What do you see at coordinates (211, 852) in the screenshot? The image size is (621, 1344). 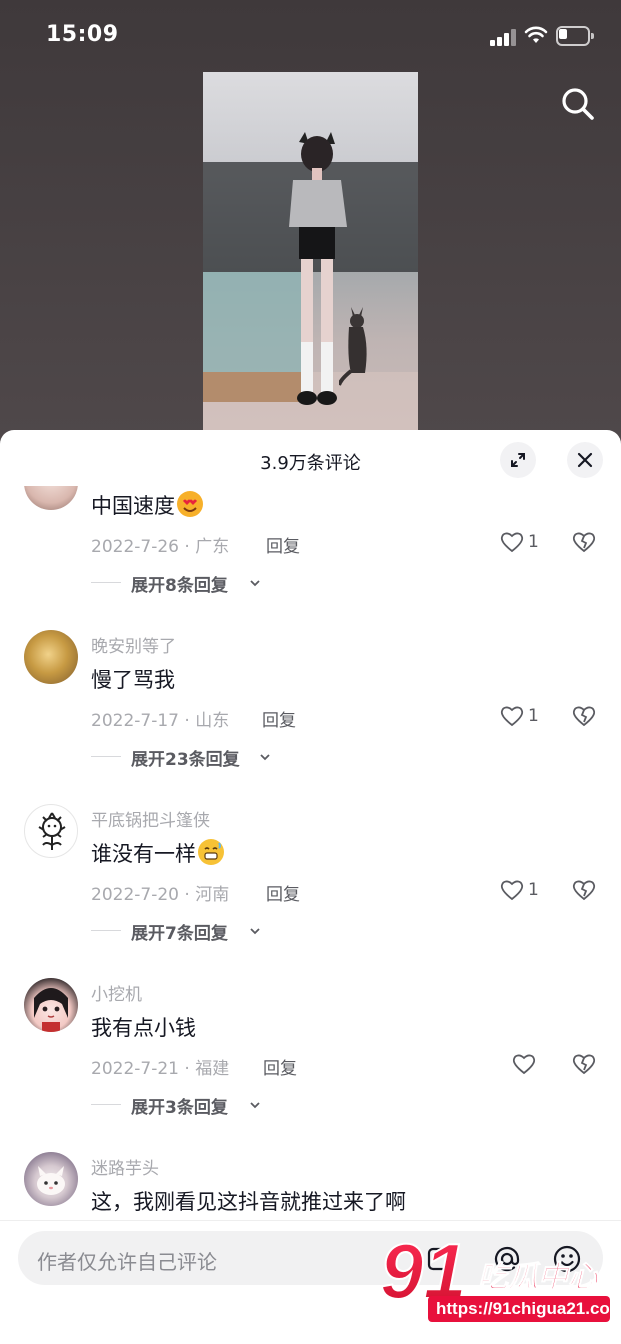 I see `grin-sweat-emoji-icon` at bounding box center [211, 852].